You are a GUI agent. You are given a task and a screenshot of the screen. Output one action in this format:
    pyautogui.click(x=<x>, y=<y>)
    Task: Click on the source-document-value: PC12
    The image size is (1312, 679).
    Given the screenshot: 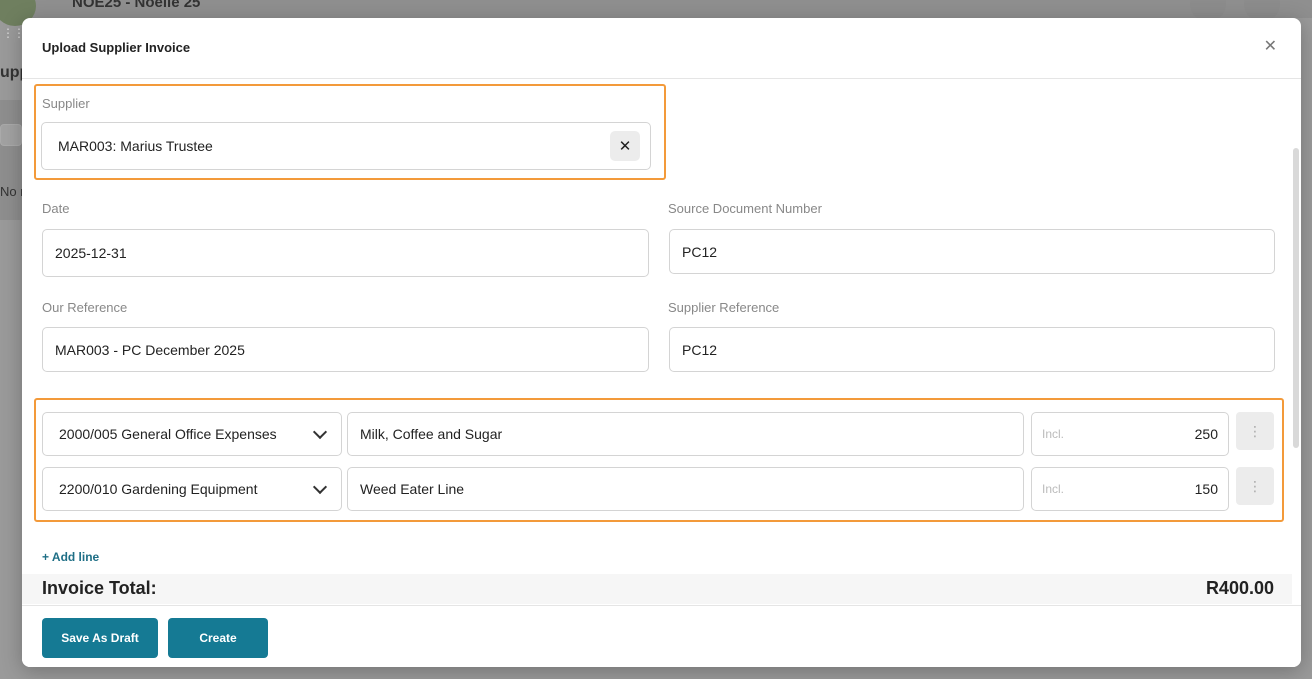 What is the action you would take?
    pyautogui.click(x=700, y=251)
    